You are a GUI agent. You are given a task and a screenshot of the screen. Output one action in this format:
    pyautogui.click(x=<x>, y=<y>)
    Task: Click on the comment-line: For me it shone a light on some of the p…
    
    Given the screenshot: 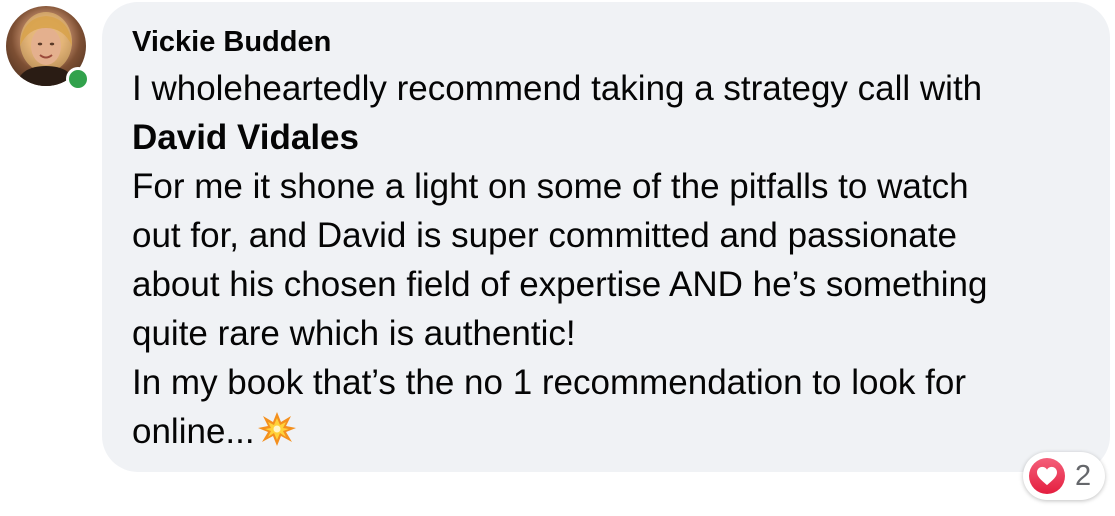 What is the action you would take?
    pyautogui.click(x=550, y=186)
    